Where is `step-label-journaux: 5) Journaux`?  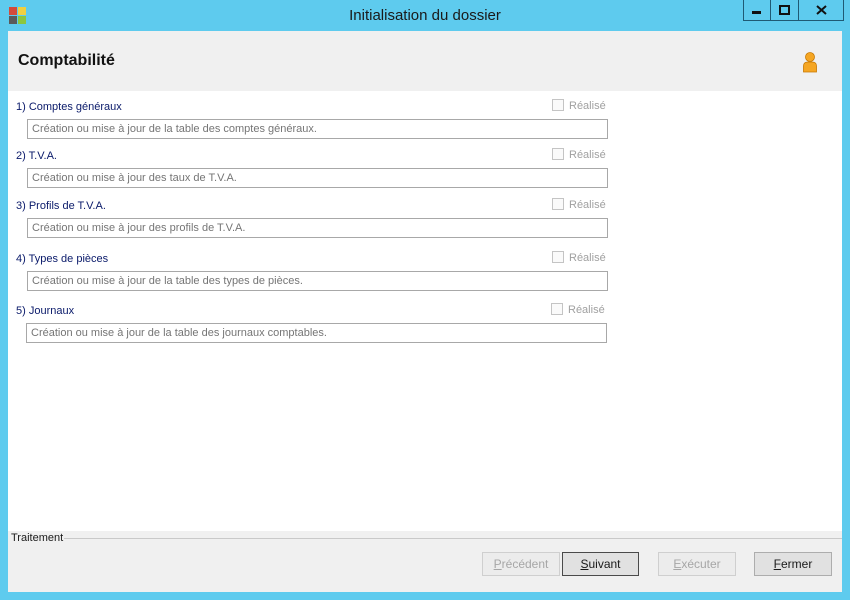 step-label-journaux: 5) Journaux is located at coordinates (45, 311).